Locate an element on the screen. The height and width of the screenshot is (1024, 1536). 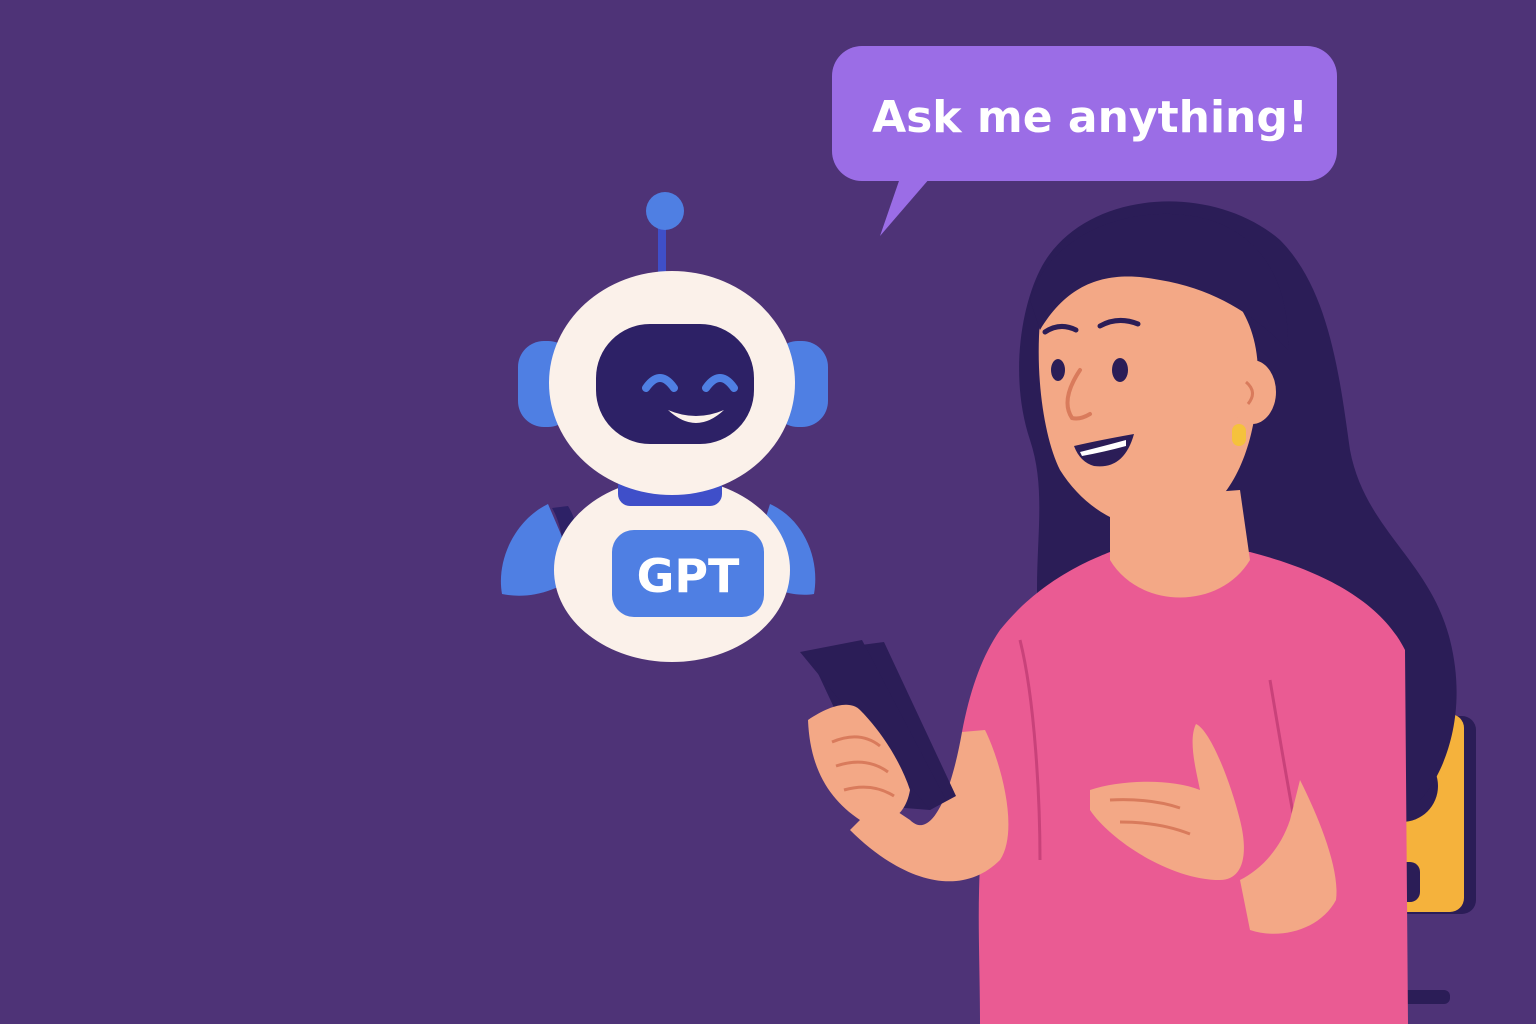
earring is located at coordinates (1239, 435).